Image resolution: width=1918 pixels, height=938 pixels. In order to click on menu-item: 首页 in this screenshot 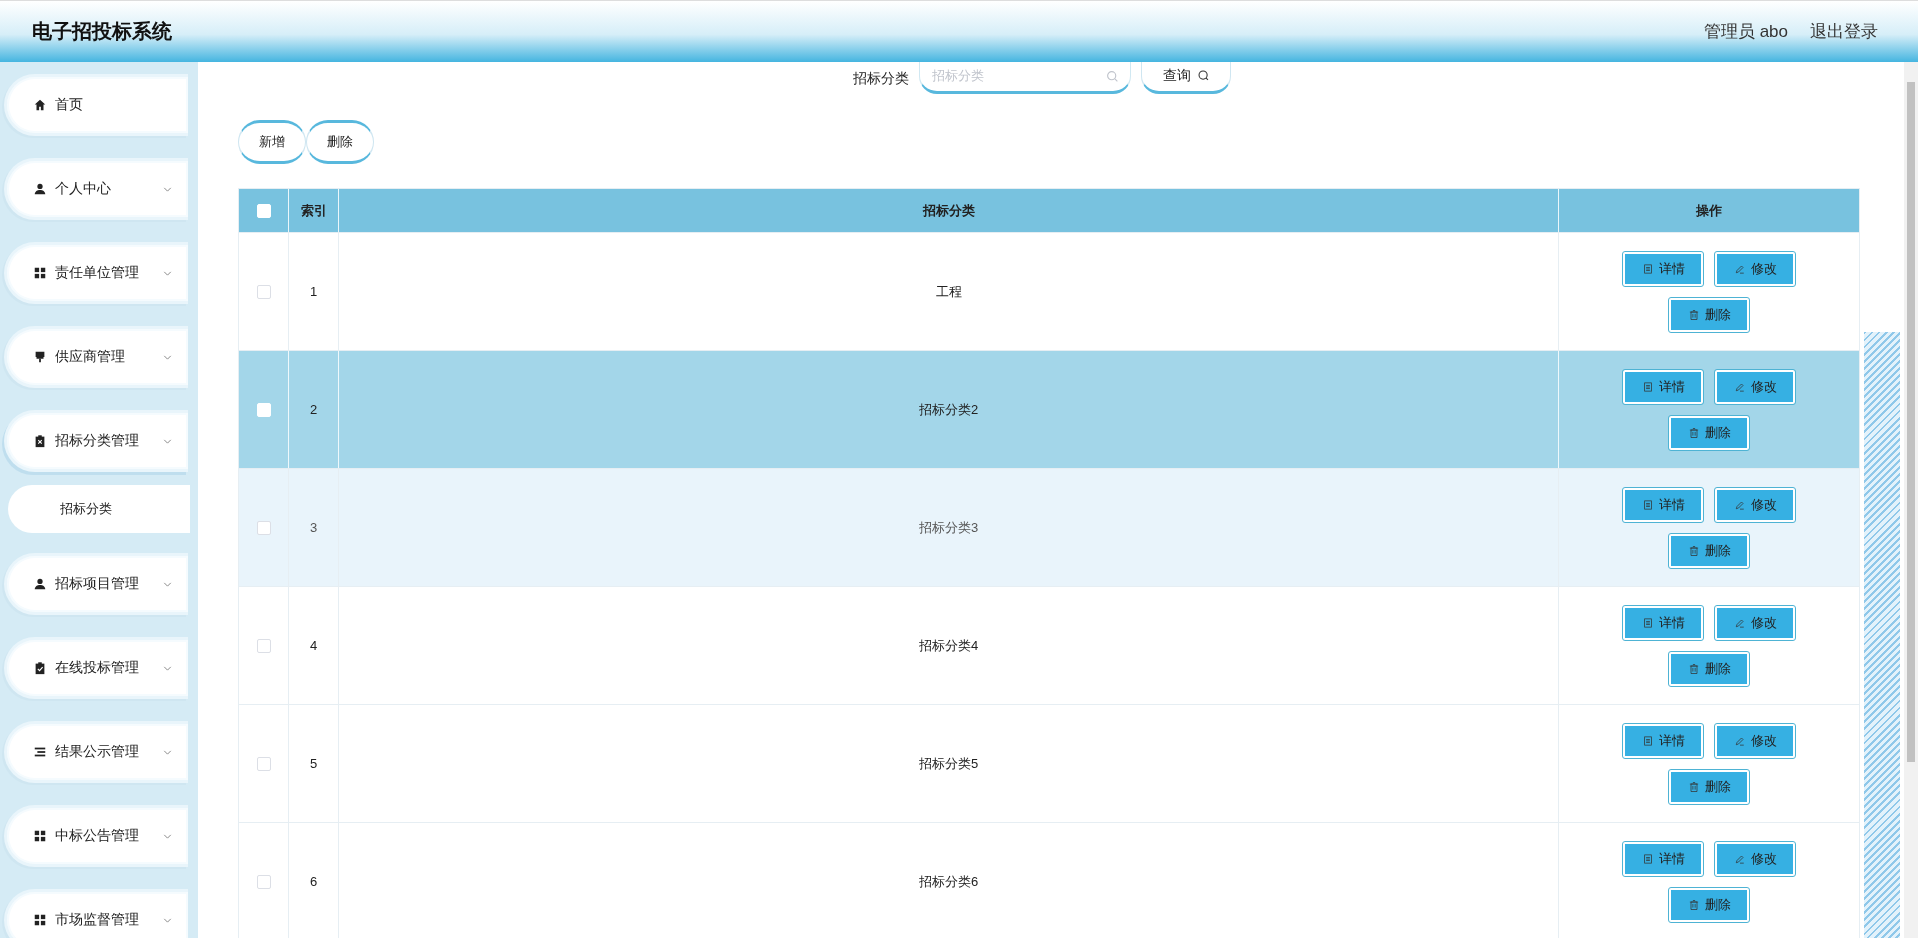, I will do `click(96, 105)`.